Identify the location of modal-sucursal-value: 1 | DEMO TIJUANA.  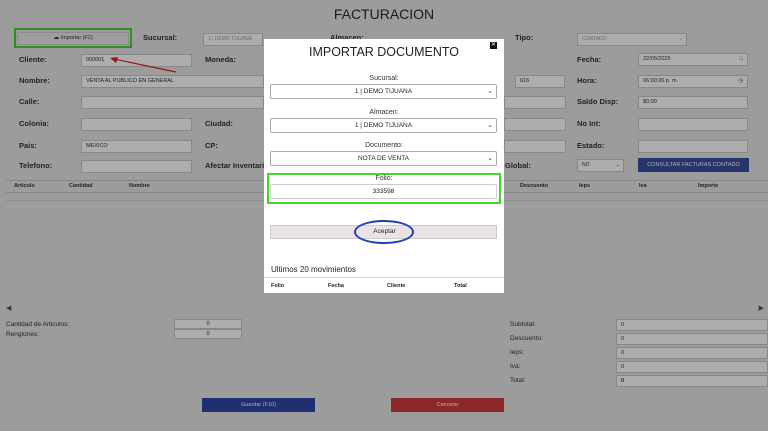
(383, 91).